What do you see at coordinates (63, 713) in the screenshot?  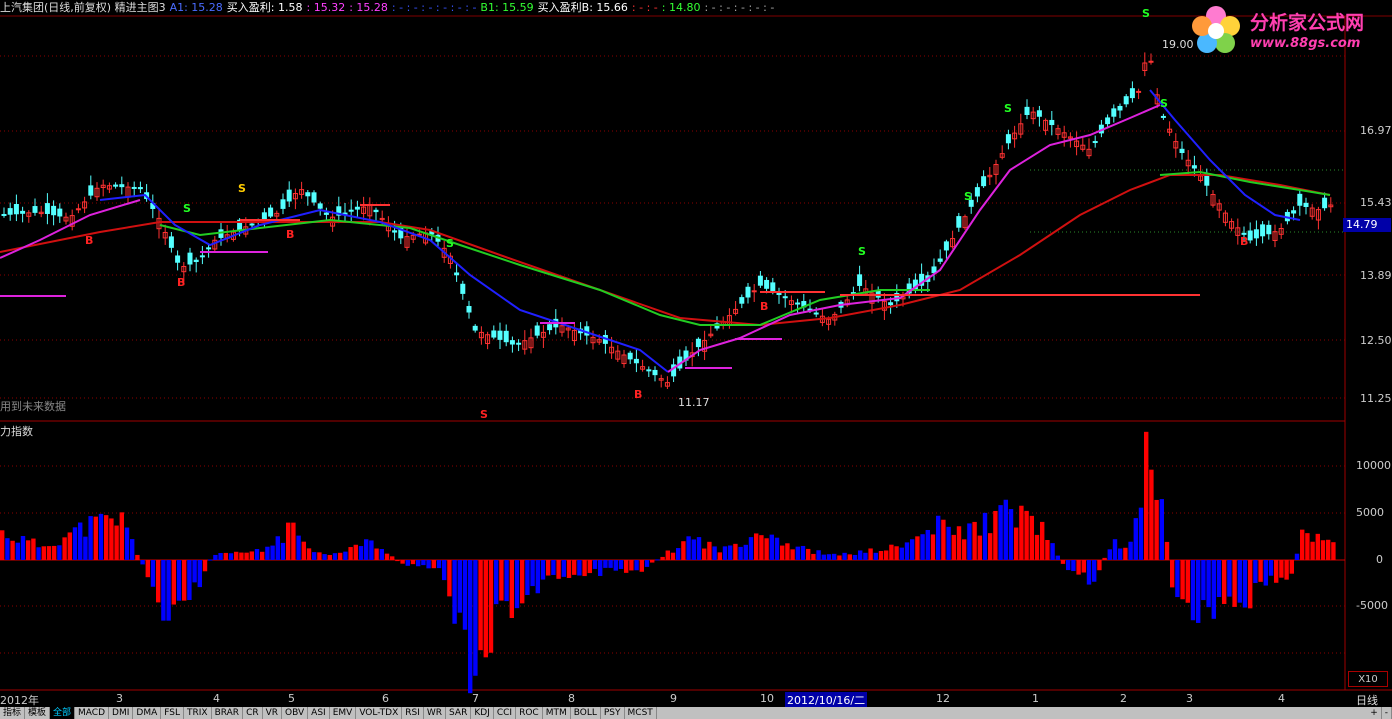 I see `tab-all: 全部` at bounding box center [63, 713].